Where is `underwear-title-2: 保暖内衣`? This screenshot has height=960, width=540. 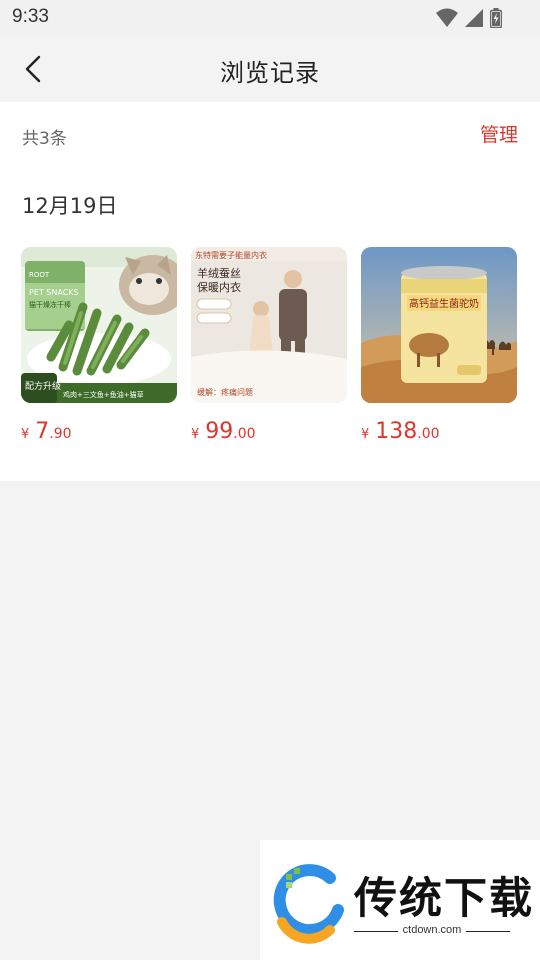 underwear-title-2: 保暖内衣 is located at coordinates (219, 287).